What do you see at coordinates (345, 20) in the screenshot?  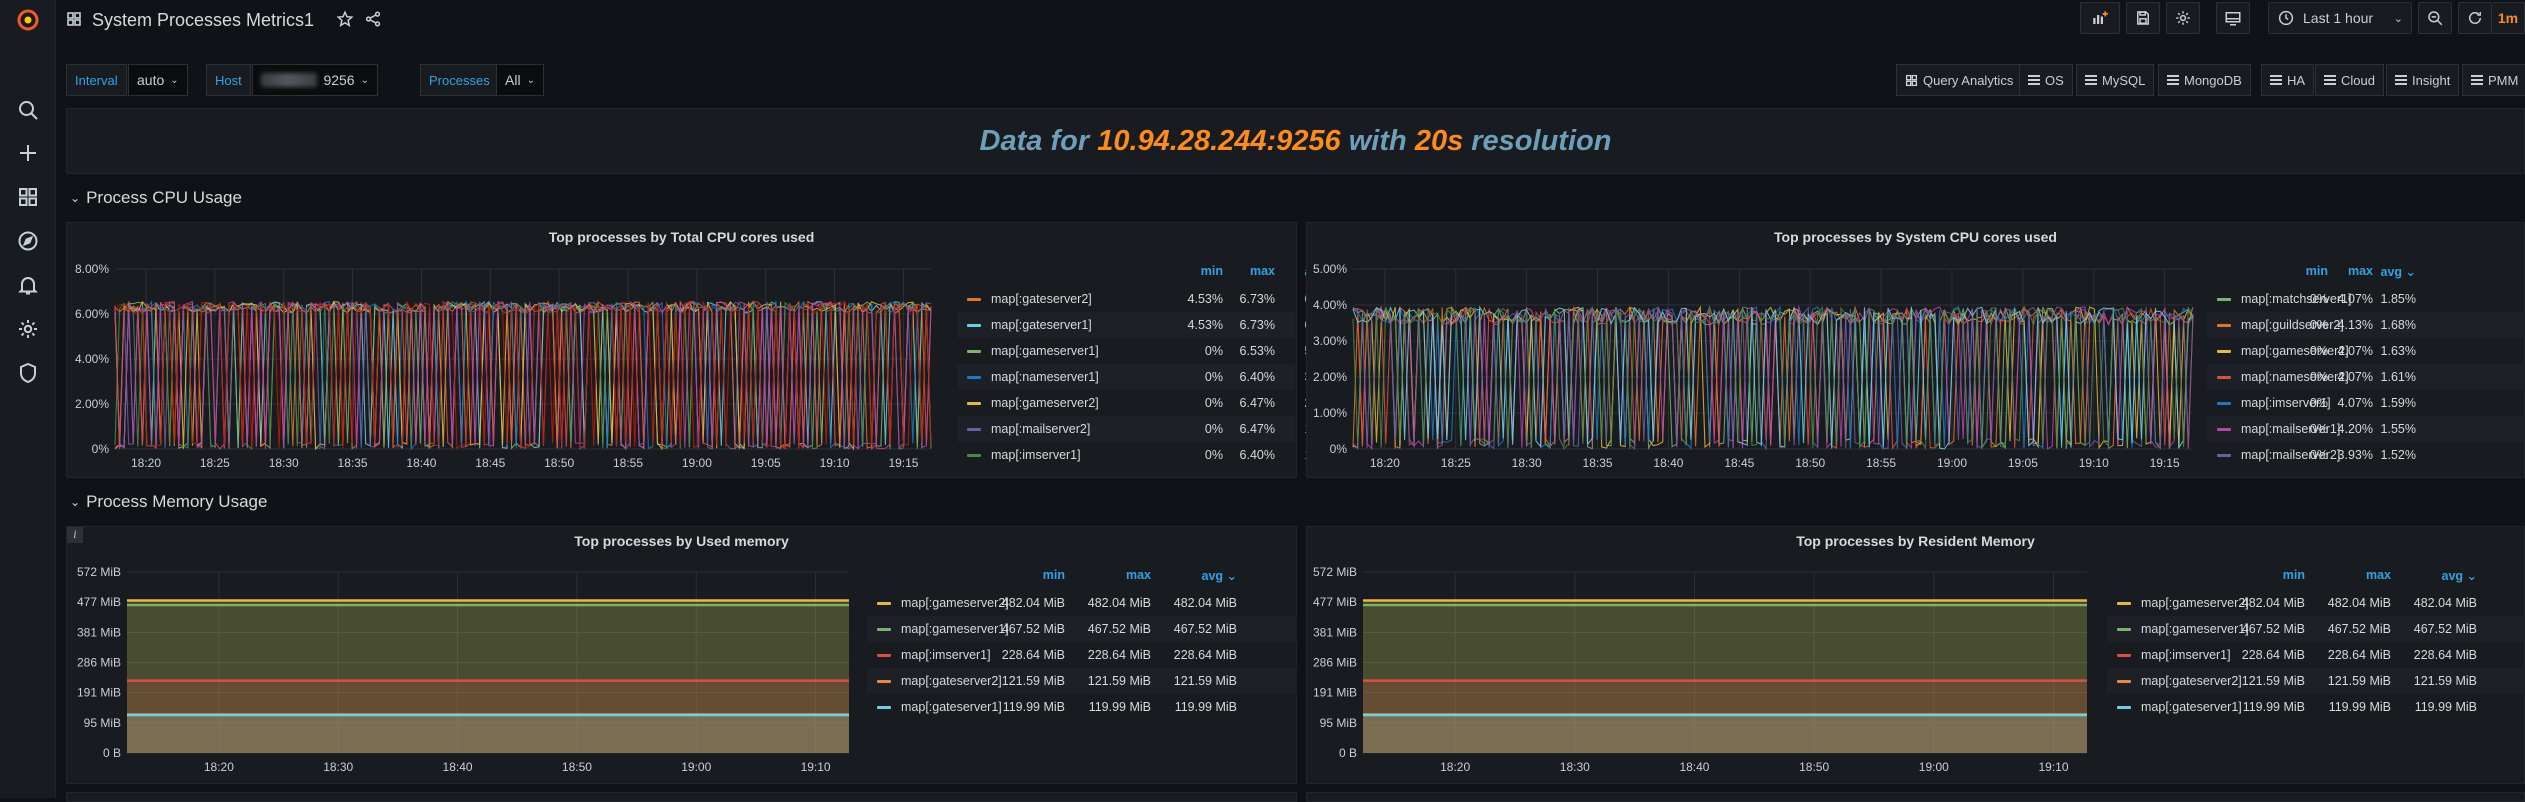 I see `star-icon` at bounding box center [345, 20].